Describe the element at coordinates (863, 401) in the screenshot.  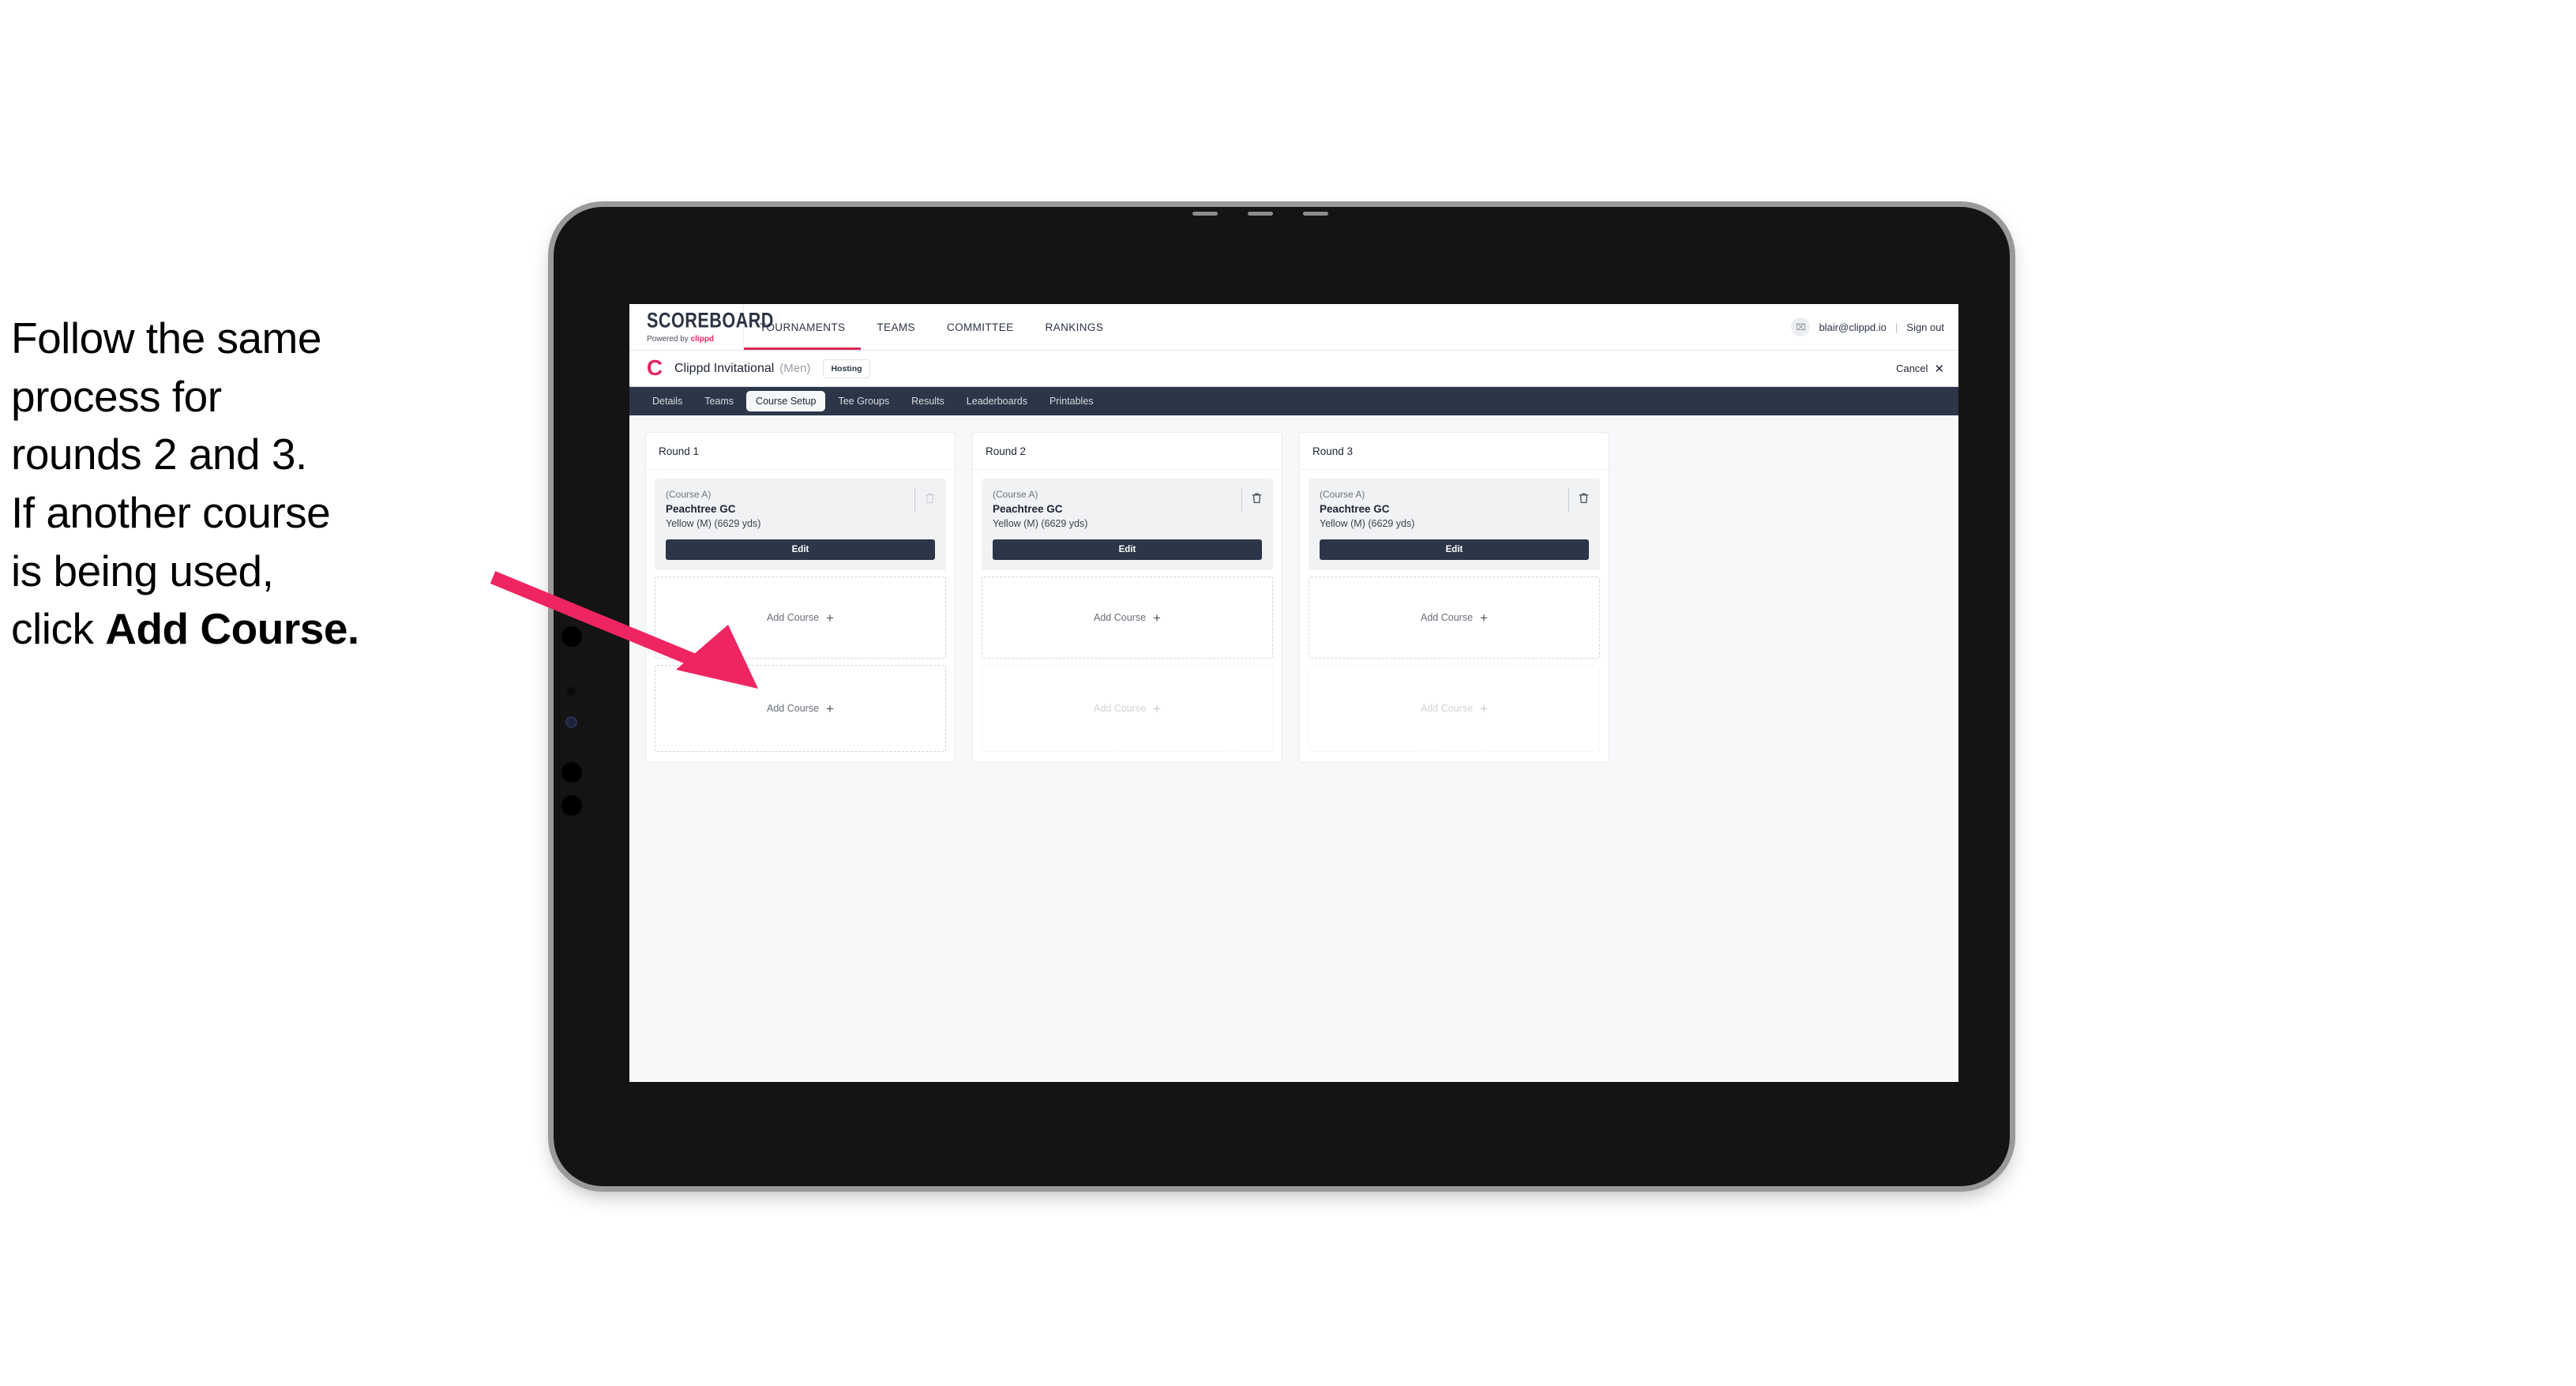
I see `tab-tee-groups: Tee Groups` at that location.